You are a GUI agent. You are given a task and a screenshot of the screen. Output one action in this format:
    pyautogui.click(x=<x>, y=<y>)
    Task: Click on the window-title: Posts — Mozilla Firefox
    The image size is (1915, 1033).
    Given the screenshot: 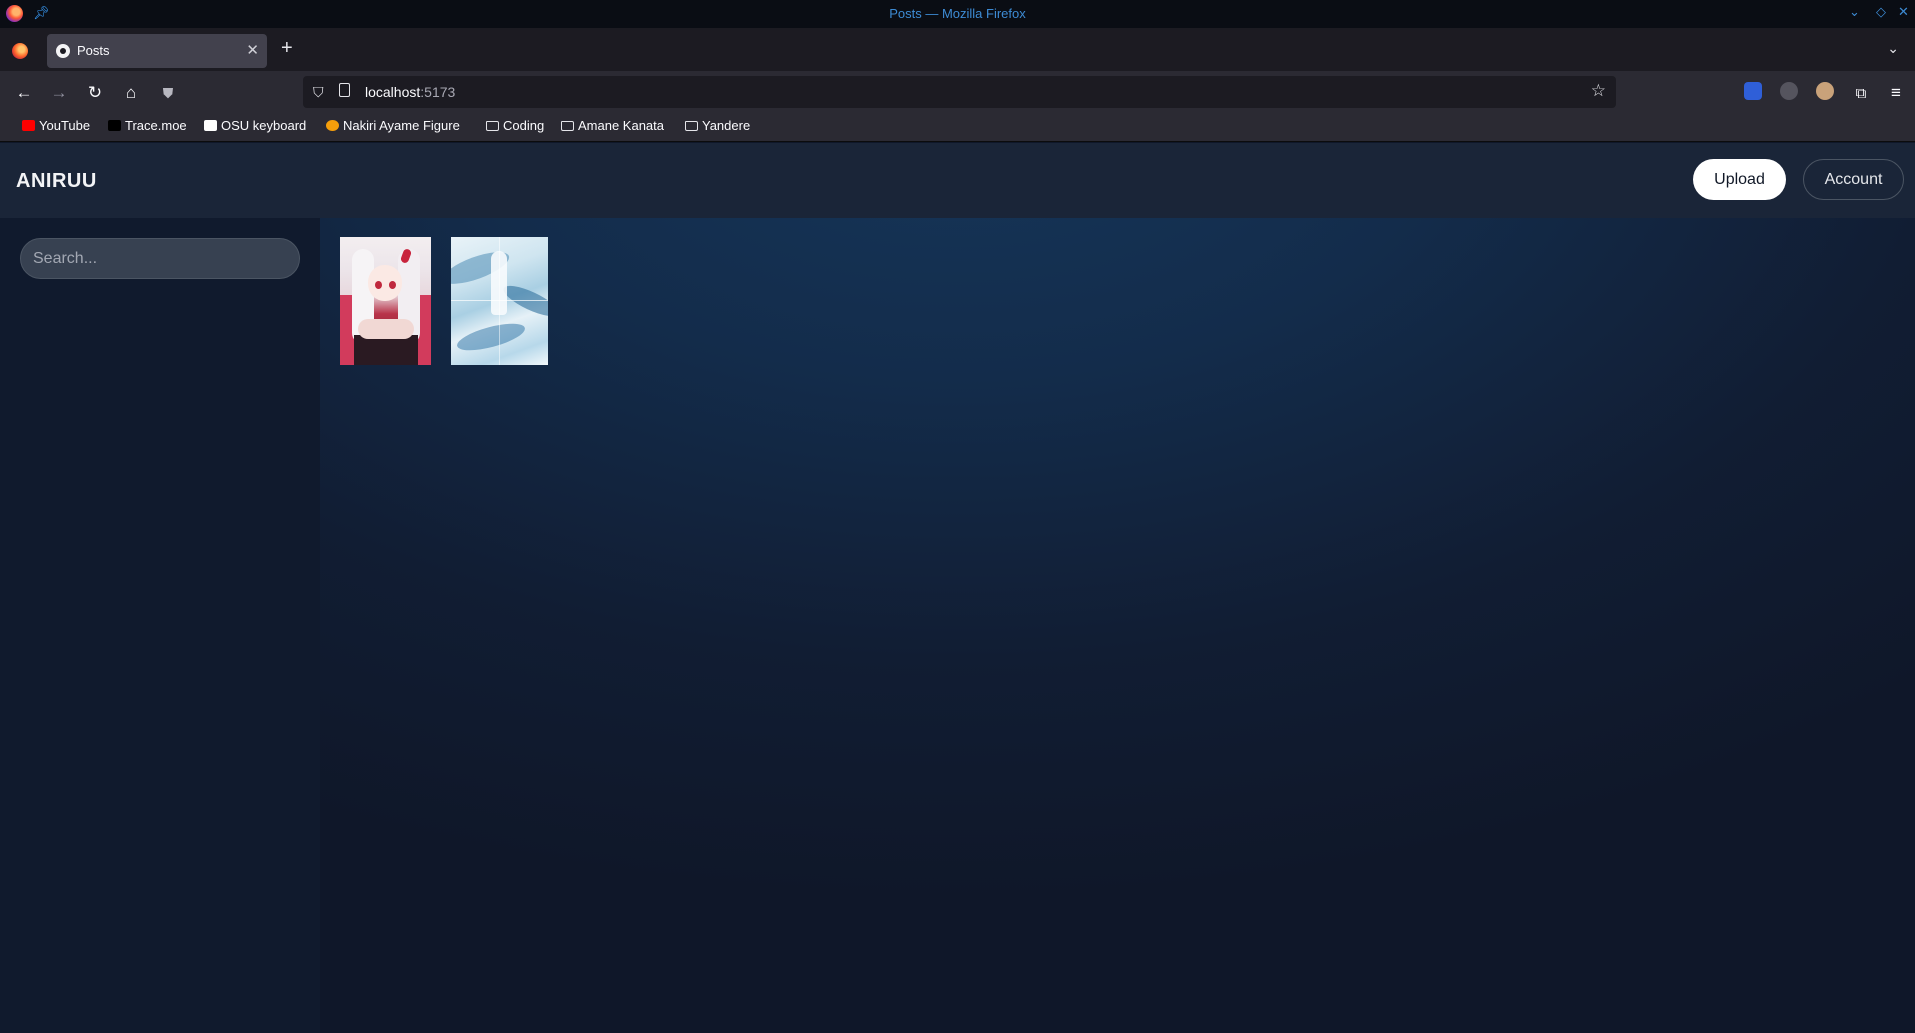 What is the action you would take?
    pyautogui.click(x=957, y=13)
    